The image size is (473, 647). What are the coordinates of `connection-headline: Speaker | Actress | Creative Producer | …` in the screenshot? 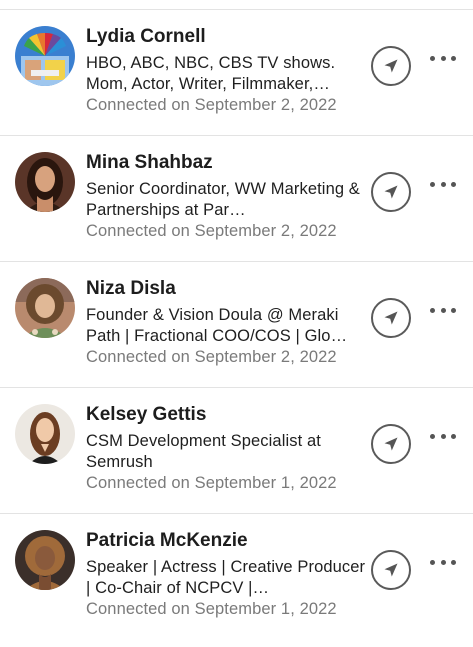 It's located at (226, 577).